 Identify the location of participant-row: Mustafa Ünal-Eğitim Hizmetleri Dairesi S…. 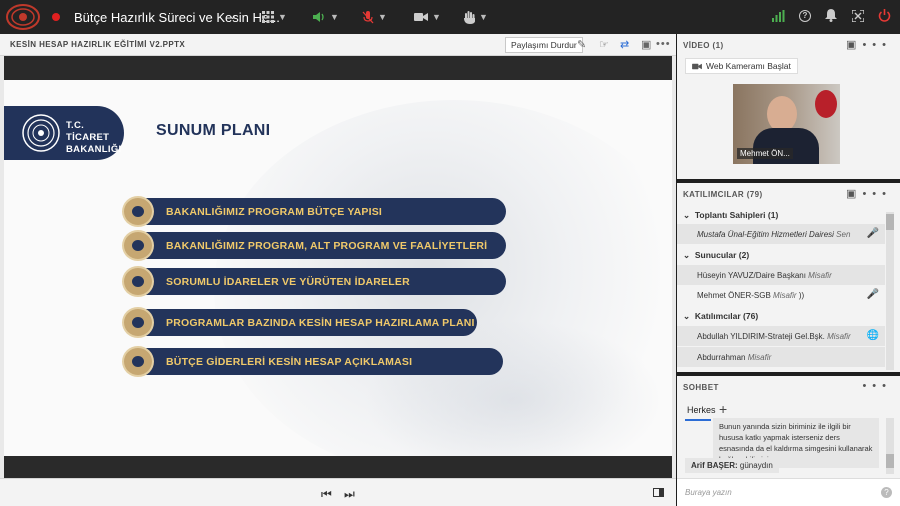
(781, 234).